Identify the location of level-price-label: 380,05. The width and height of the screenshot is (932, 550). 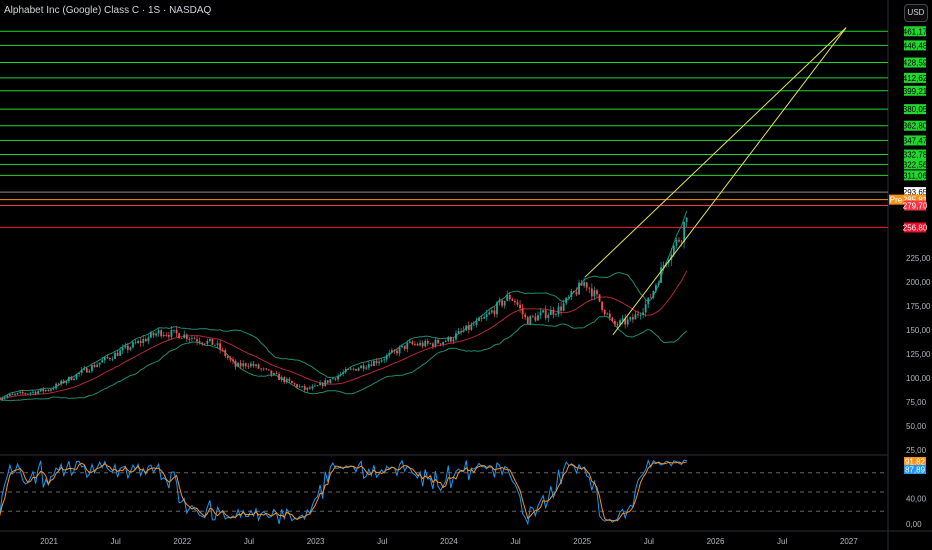
(915, 109).